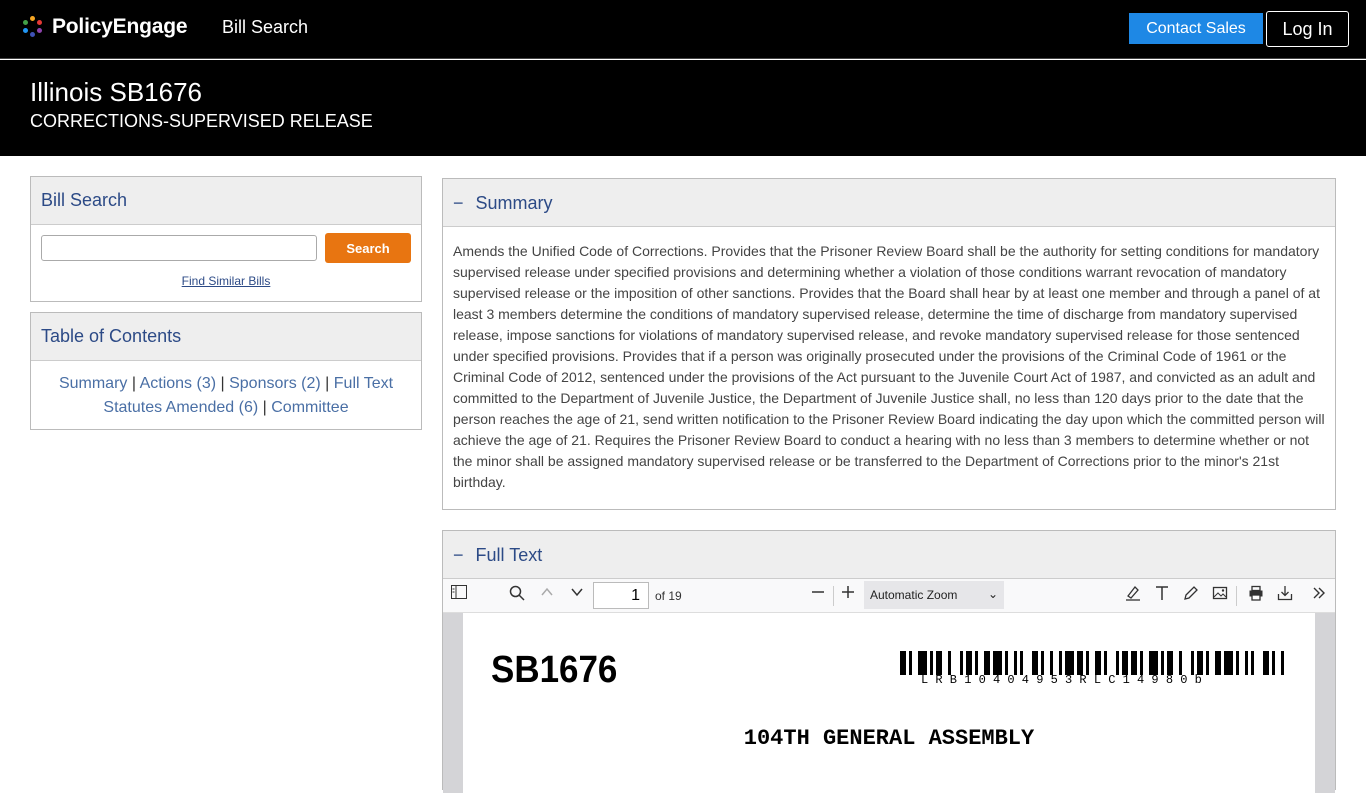 This screenshot has height=793, width=1366. I want to click on sidebar-toggle-icon, so click(459, 595).